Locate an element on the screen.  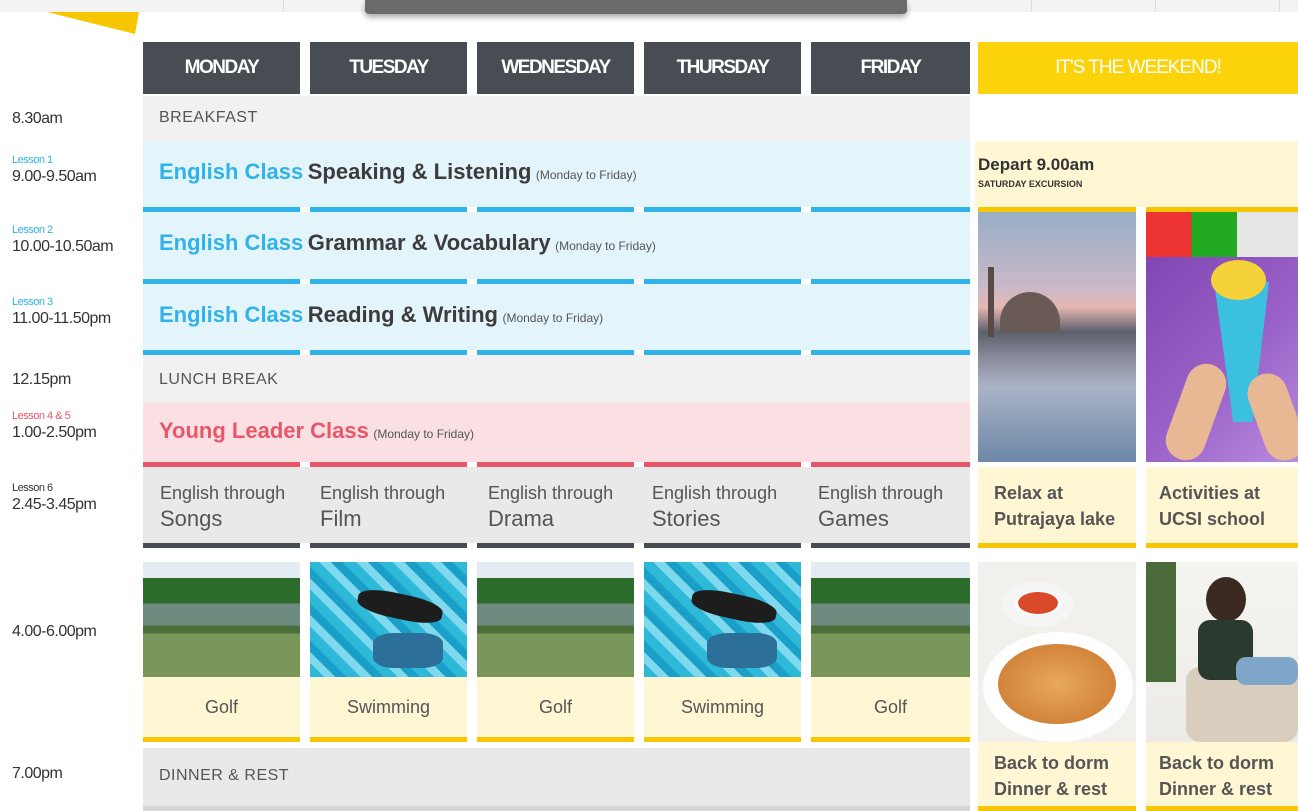
dinner-food-photo is located at coordinates (1057, 652).